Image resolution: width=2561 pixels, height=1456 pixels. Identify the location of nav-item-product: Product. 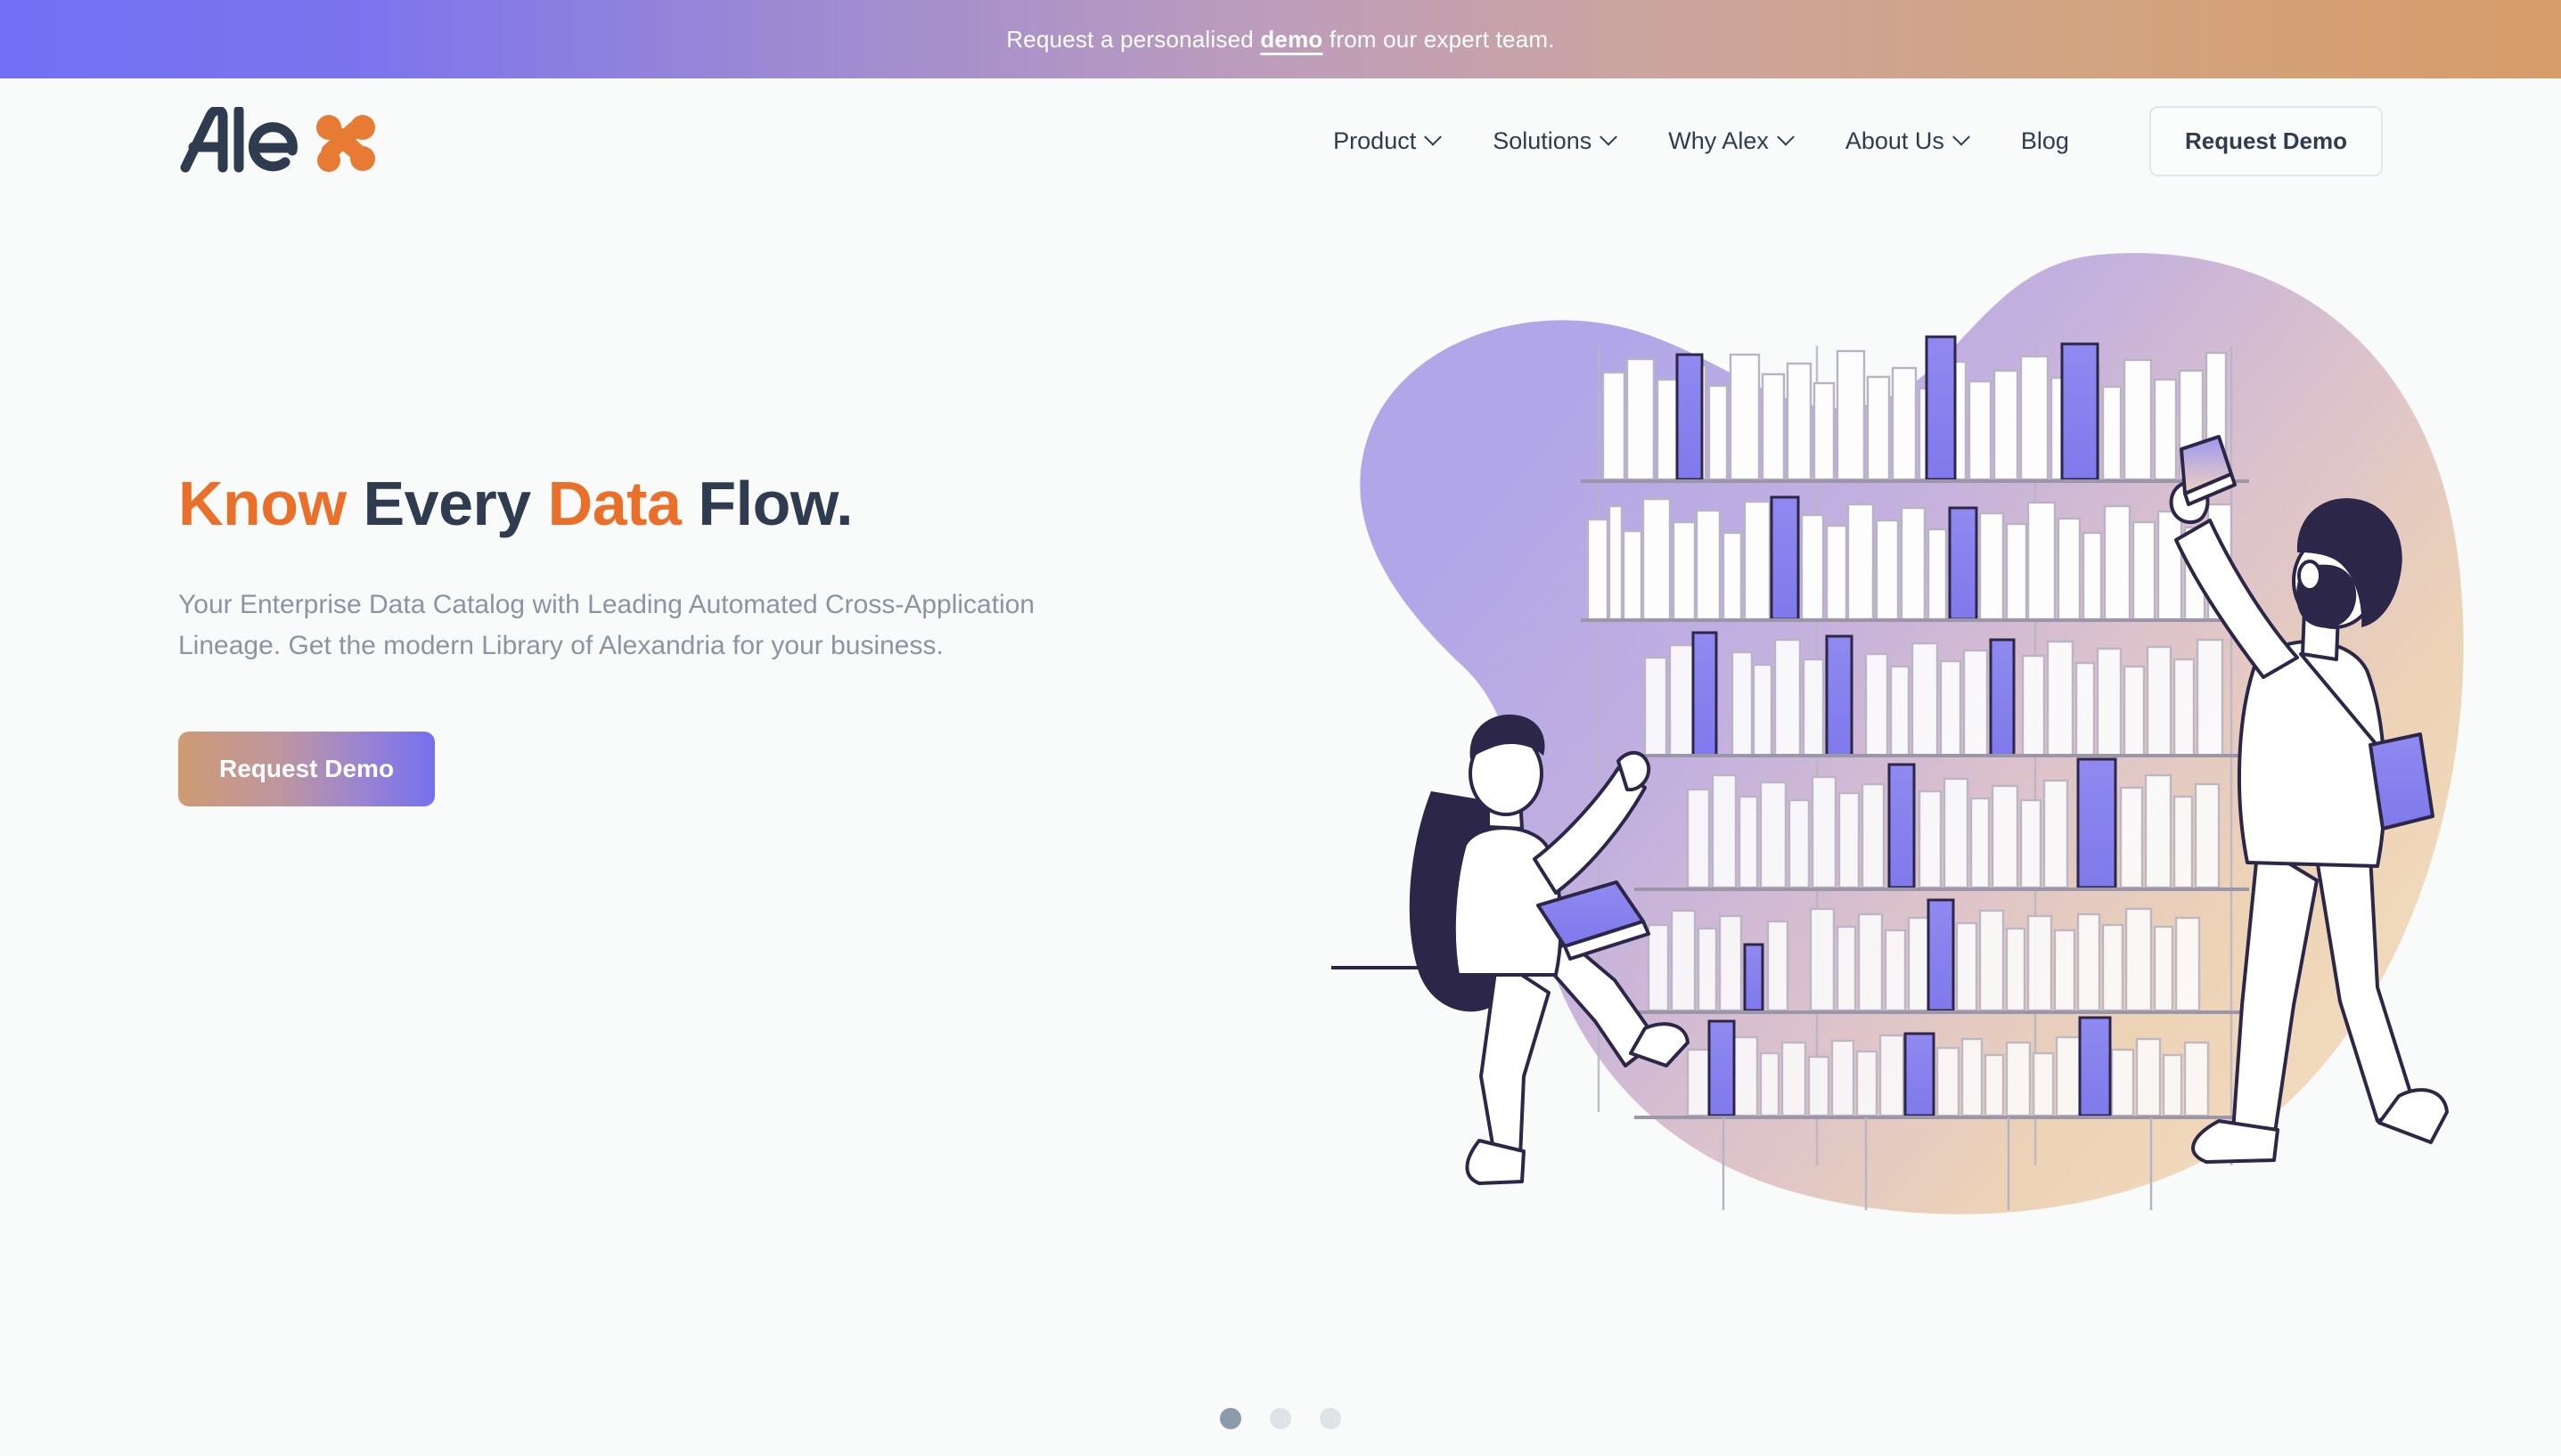
(1386, 141).